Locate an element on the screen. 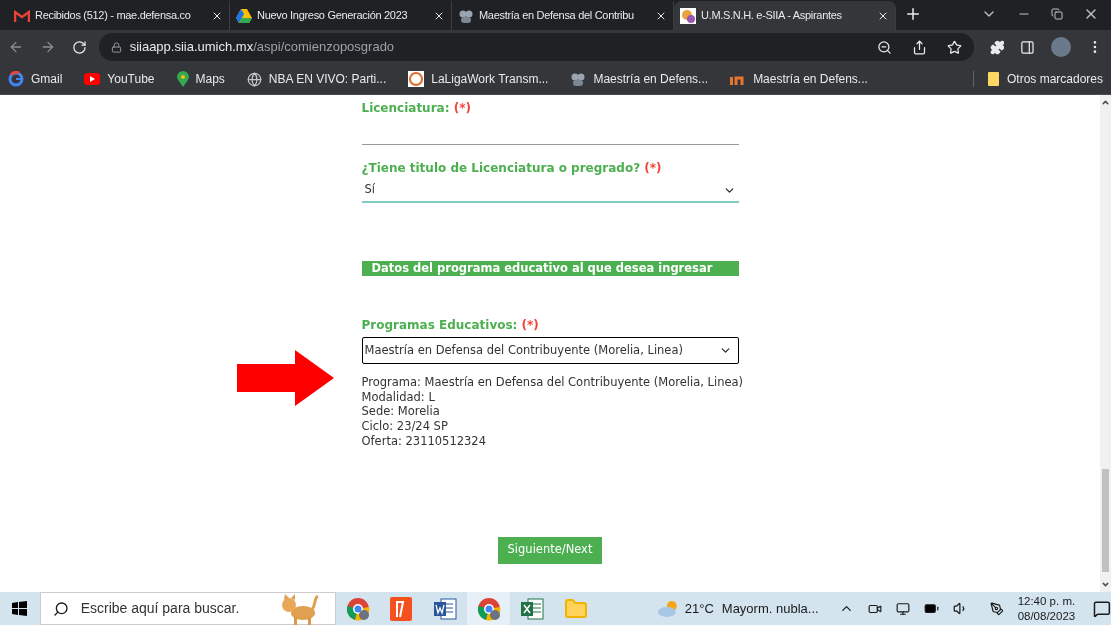 The image size is (1111, 625). bookmark-link: Maps is located at coordinates (200, 79).